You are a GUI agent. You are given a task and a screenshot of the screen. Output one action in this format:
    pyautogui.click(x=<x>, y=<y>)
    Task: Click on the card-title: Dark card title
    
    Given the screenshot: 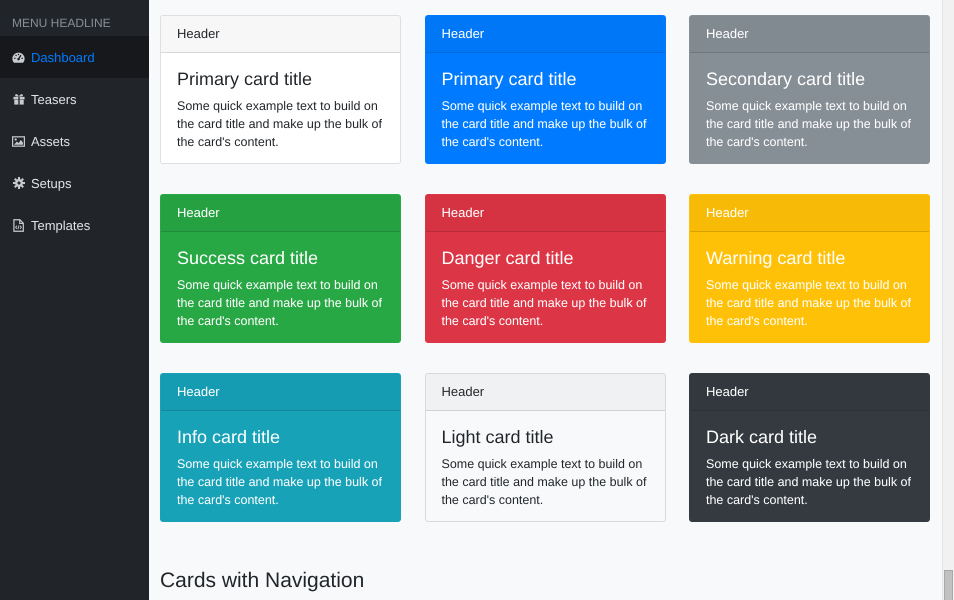 What is the action you would take?
    pyautogui.click(x=762, y=437)
    